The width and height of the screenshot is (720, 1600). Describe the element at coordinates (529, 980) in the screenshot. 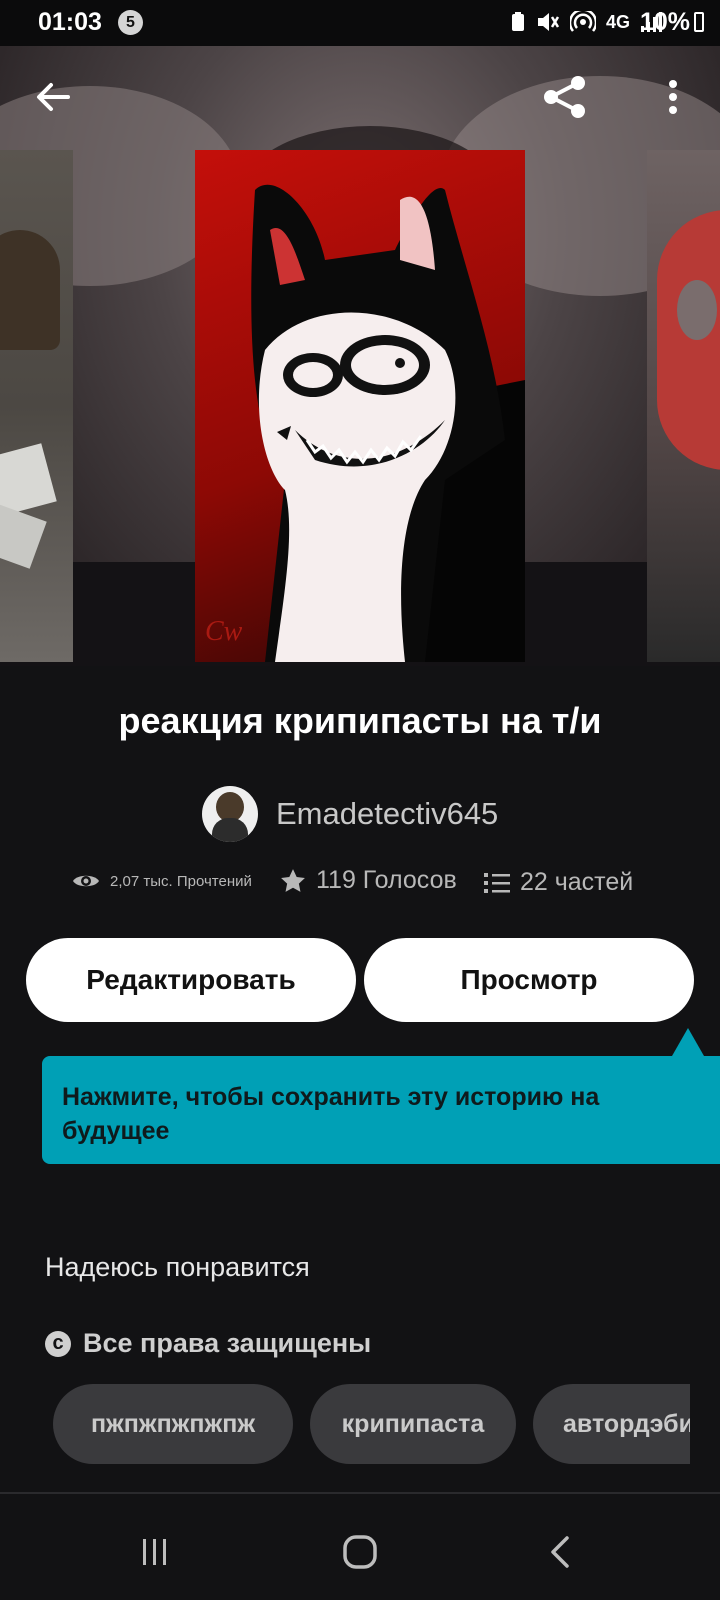

I see `view-button: Просмотр` at that location.